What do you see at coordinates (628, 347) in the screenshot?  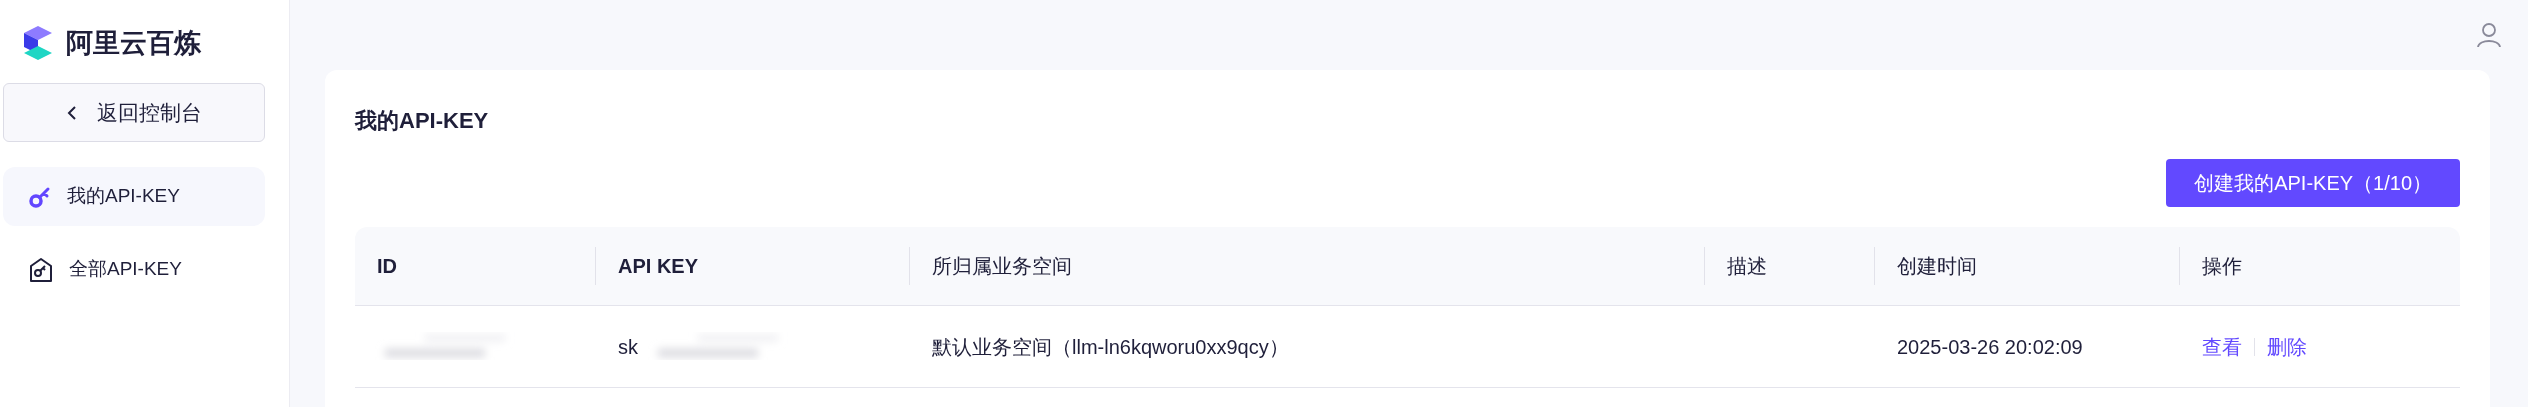 I see `table-cell-text: sk` at bounding box center [628, 347].